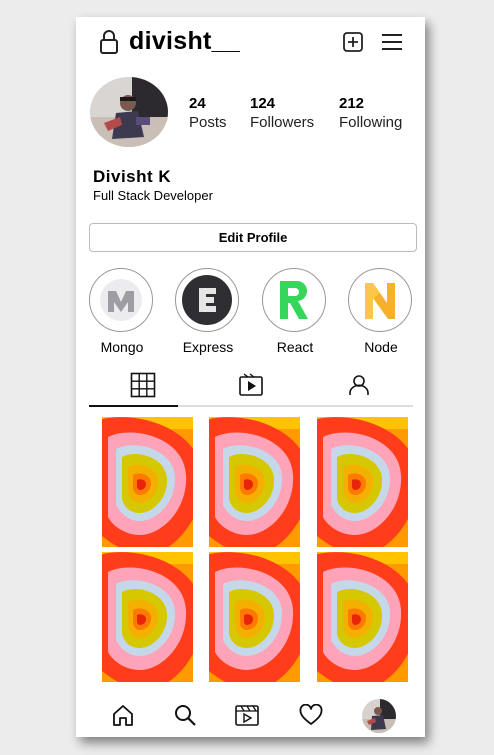 The height and width of the screenshot is (755, 494). I want to click on highlight-node: Node, so click(381, 311).